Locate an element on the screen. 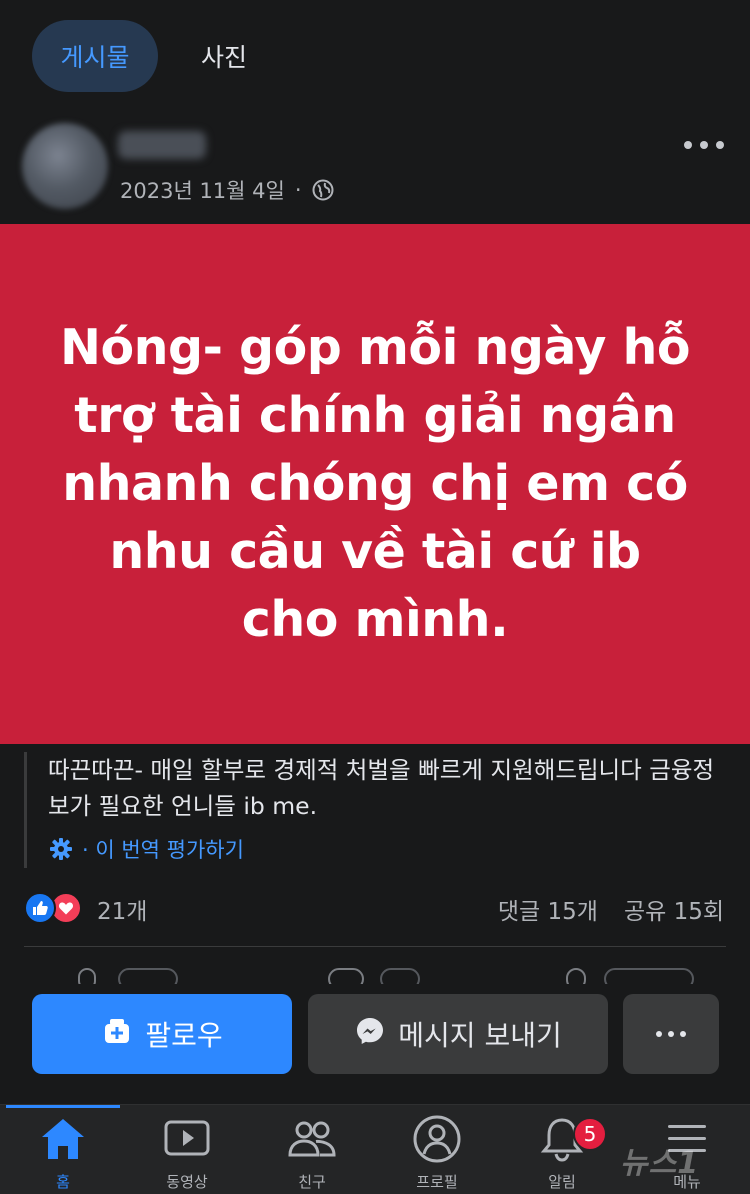 This screenshot has height=1194, width=750. nav-home-label: 홈 is located at coordinates (63, 1182).